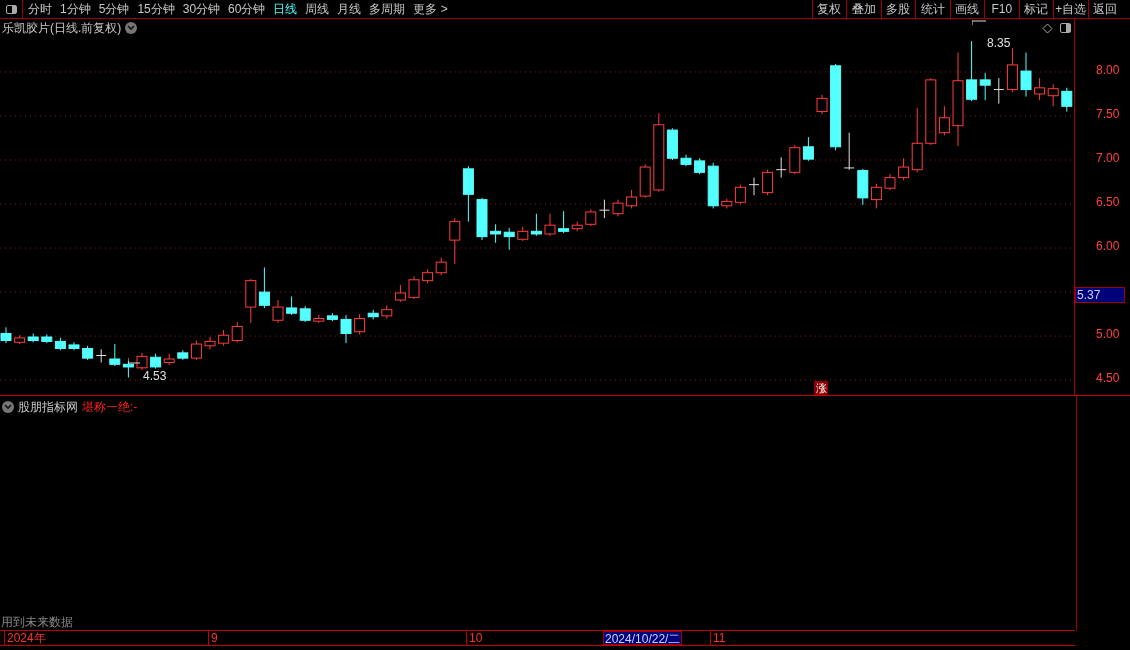  What do you see at coordinates (828, 9) in the screenshot?
I see `toolbar-button: 复权` at bounding box center [828, 9].